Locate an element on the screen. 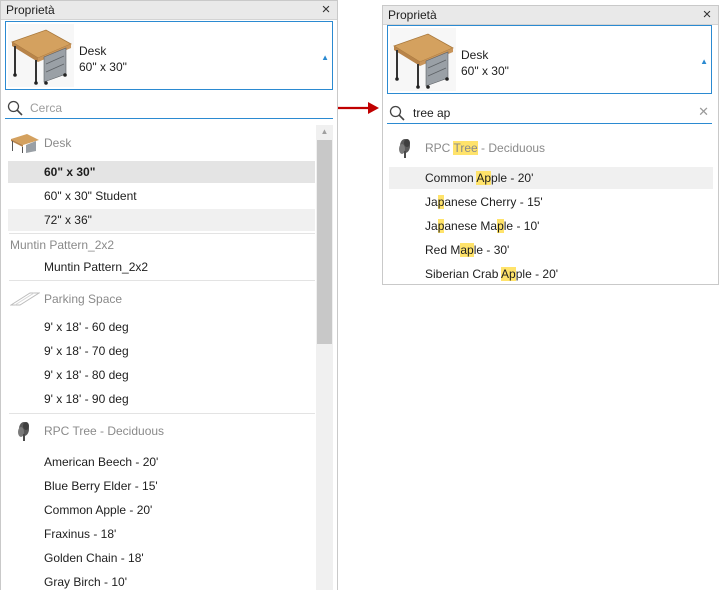 The image size is (719, 590). match-highlight: Tree is located at coordinates (465, 148).